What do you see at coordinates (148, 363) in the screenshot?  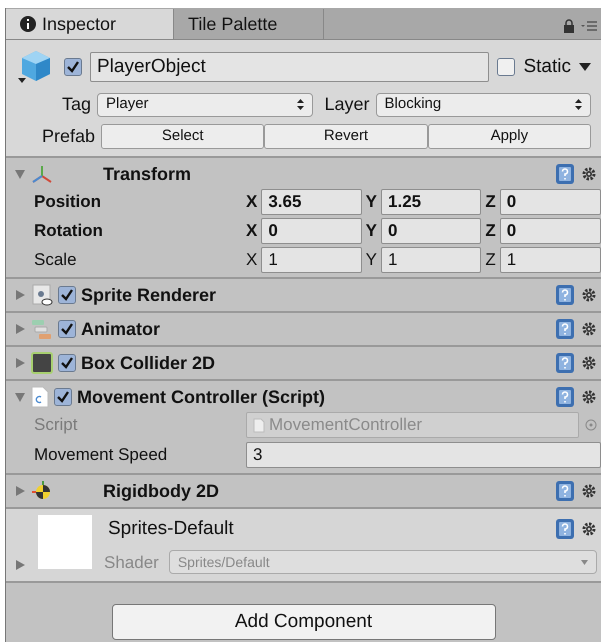 I see `component-title: Box Collider 2D` at bounding box center [148, 363].